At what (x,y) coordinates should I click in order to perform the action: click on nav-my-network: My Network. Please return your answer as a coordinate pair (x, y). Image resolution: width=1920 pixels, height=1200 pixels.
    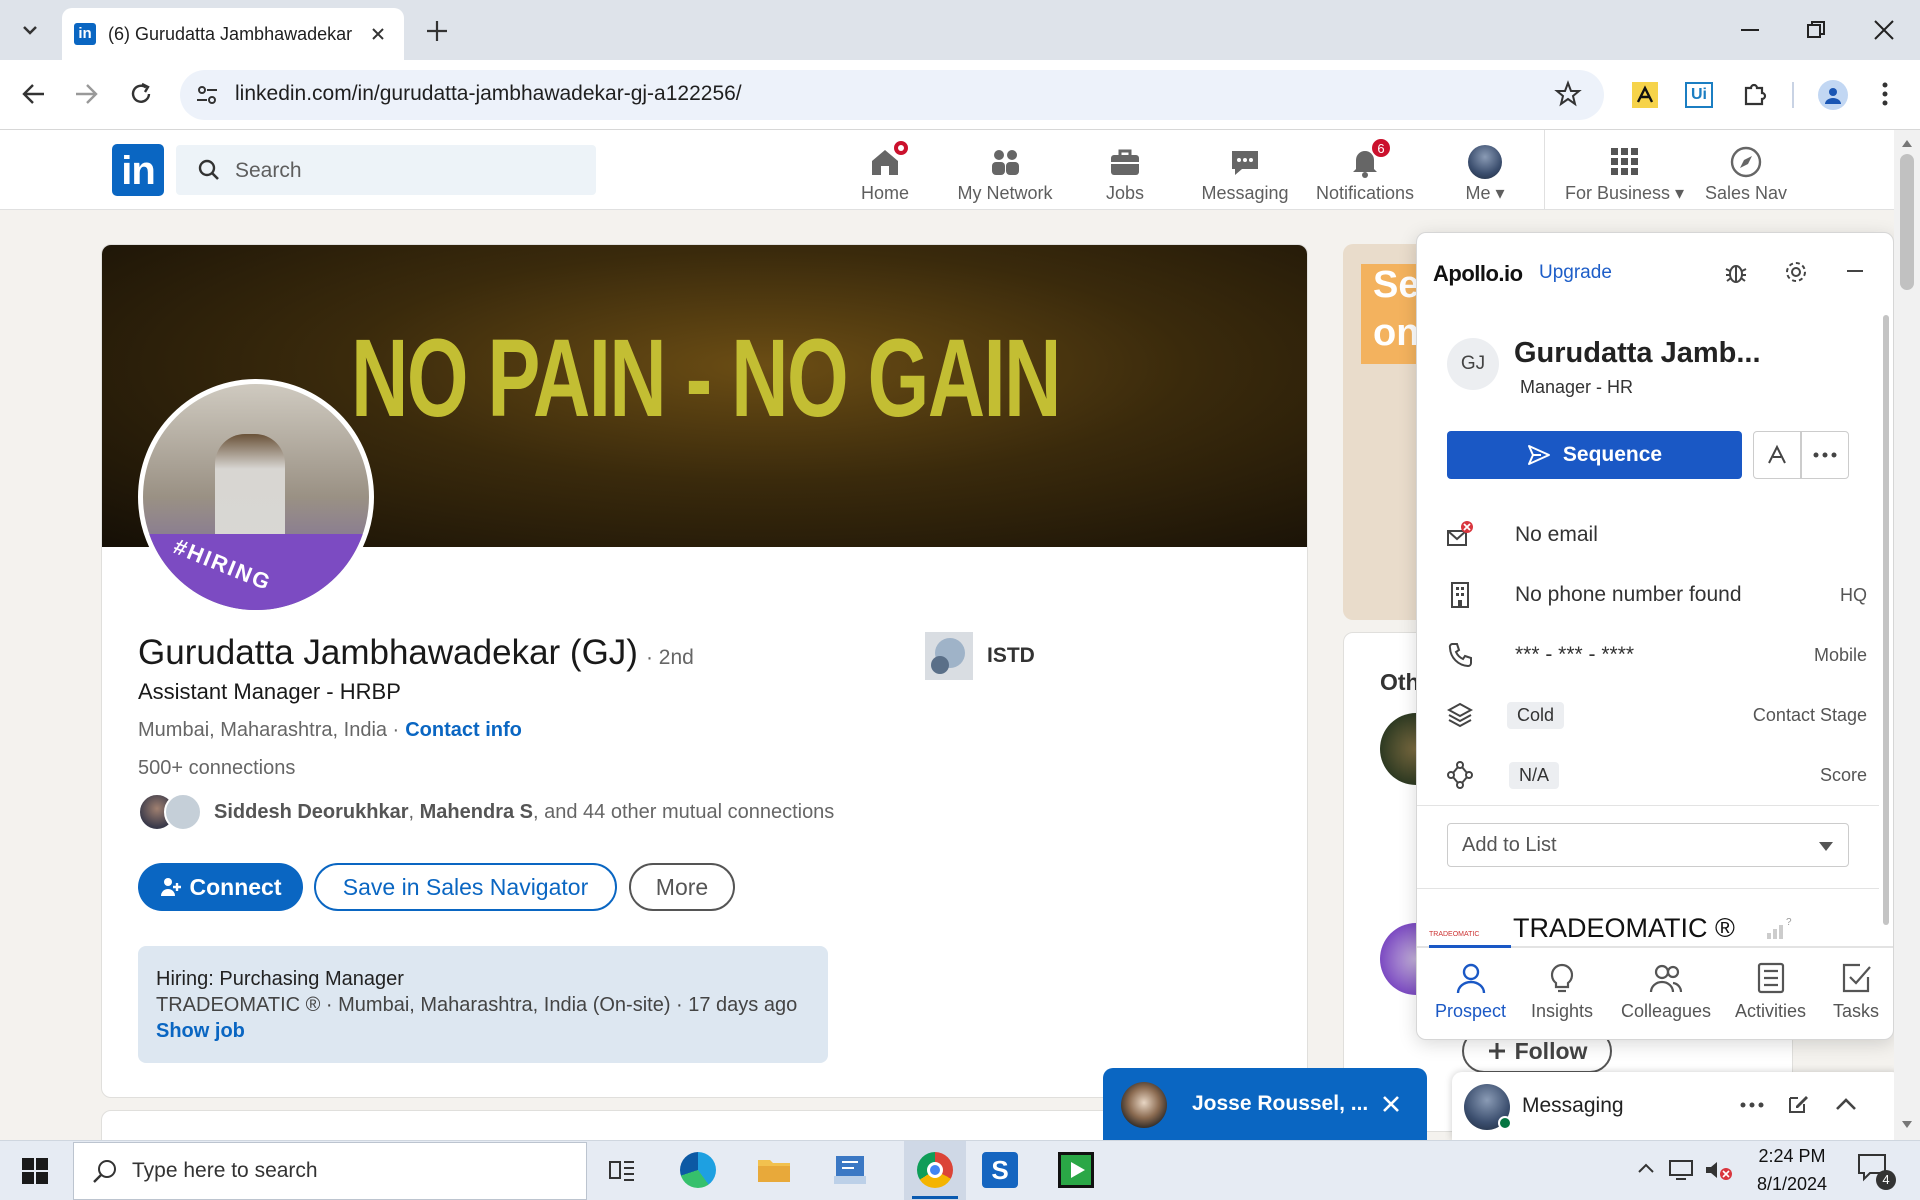
    Looking at the image, I should click on (1005, 170).